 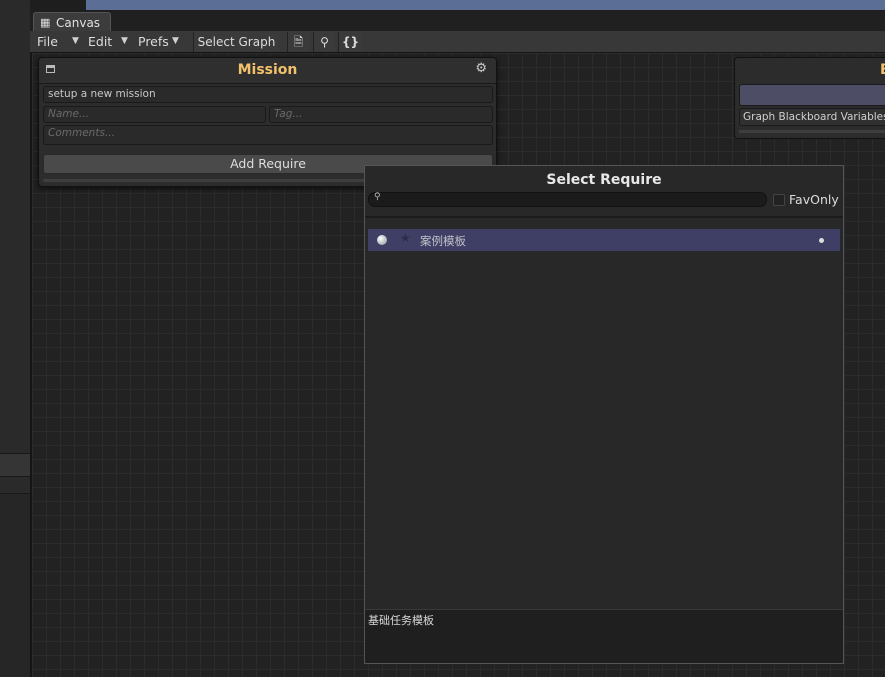 I want to click on document-icon: 🗎, so click(x=298, y=42).